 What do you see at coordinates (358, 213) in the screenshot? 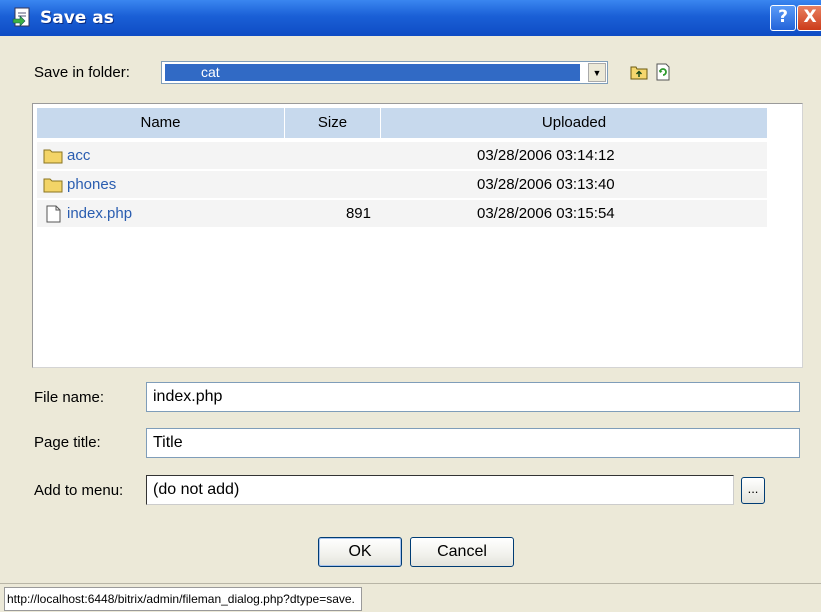
I see `file-size-cell: 891` at bounding box center [358, 213].